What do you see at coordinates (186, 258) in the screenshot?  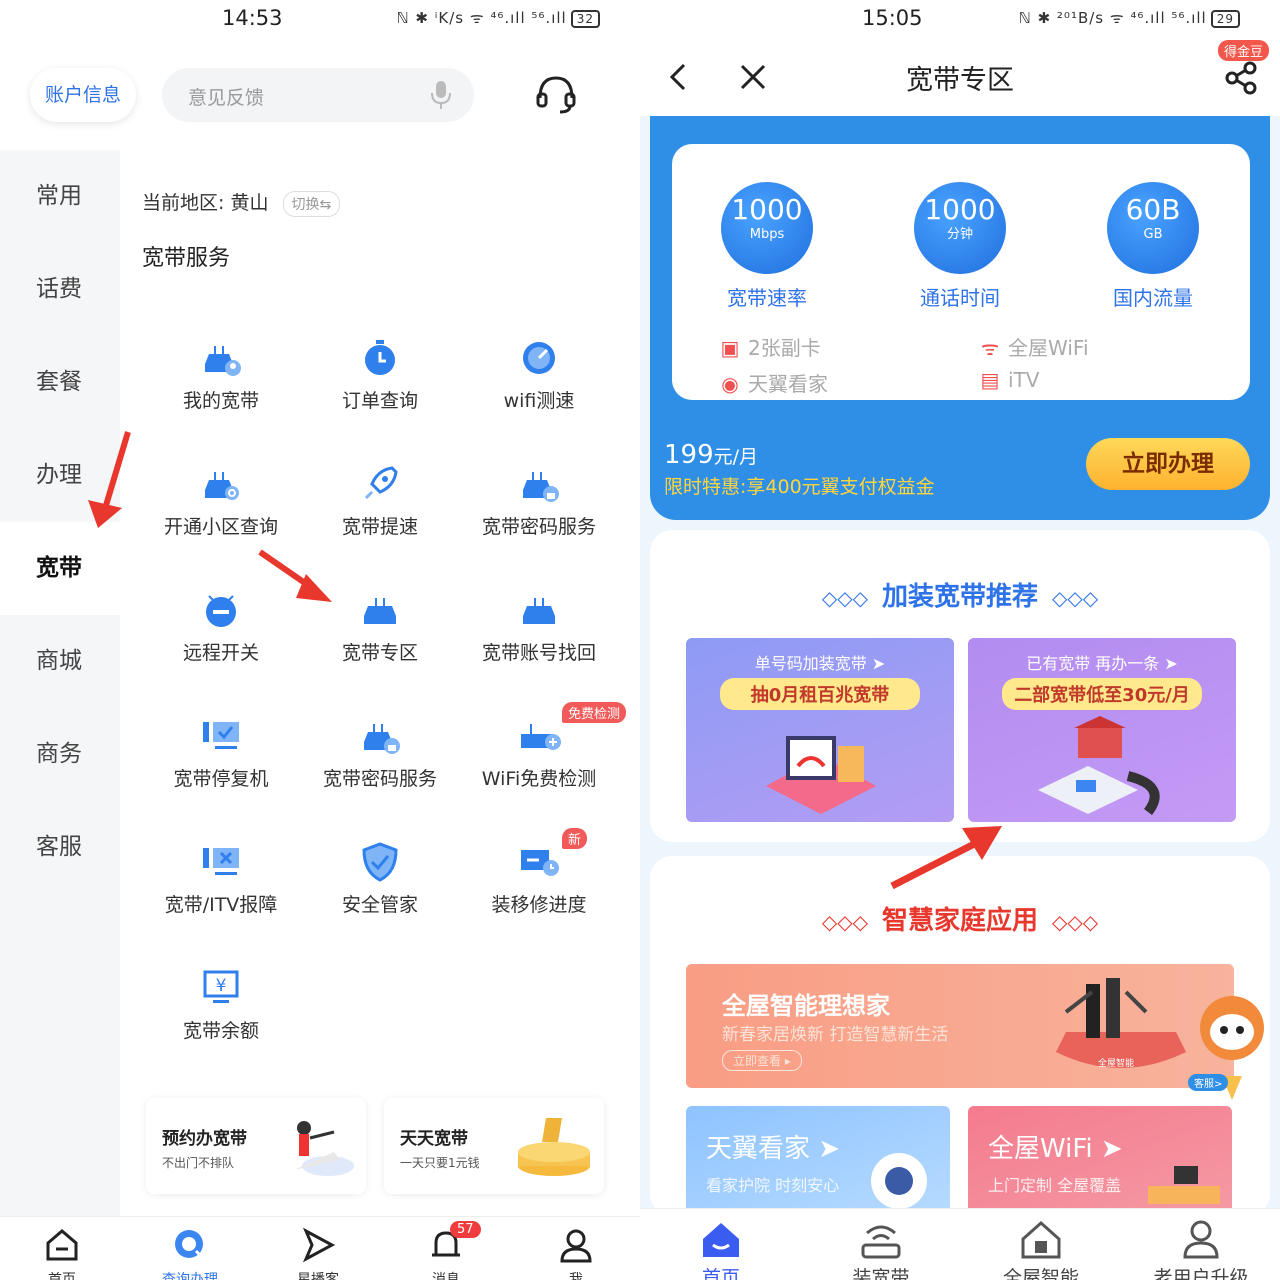 I see `section-title: 宽带服务` at bounding box center [186, 258].